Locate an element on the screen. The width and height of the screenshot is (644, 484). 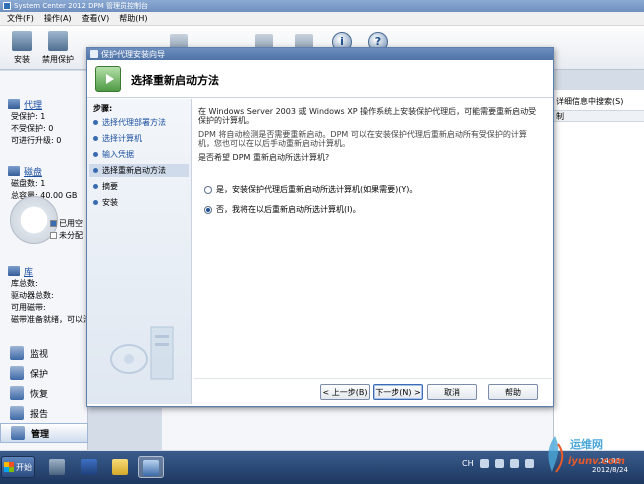
keyboard-icon is located at coordinates (484, 463).